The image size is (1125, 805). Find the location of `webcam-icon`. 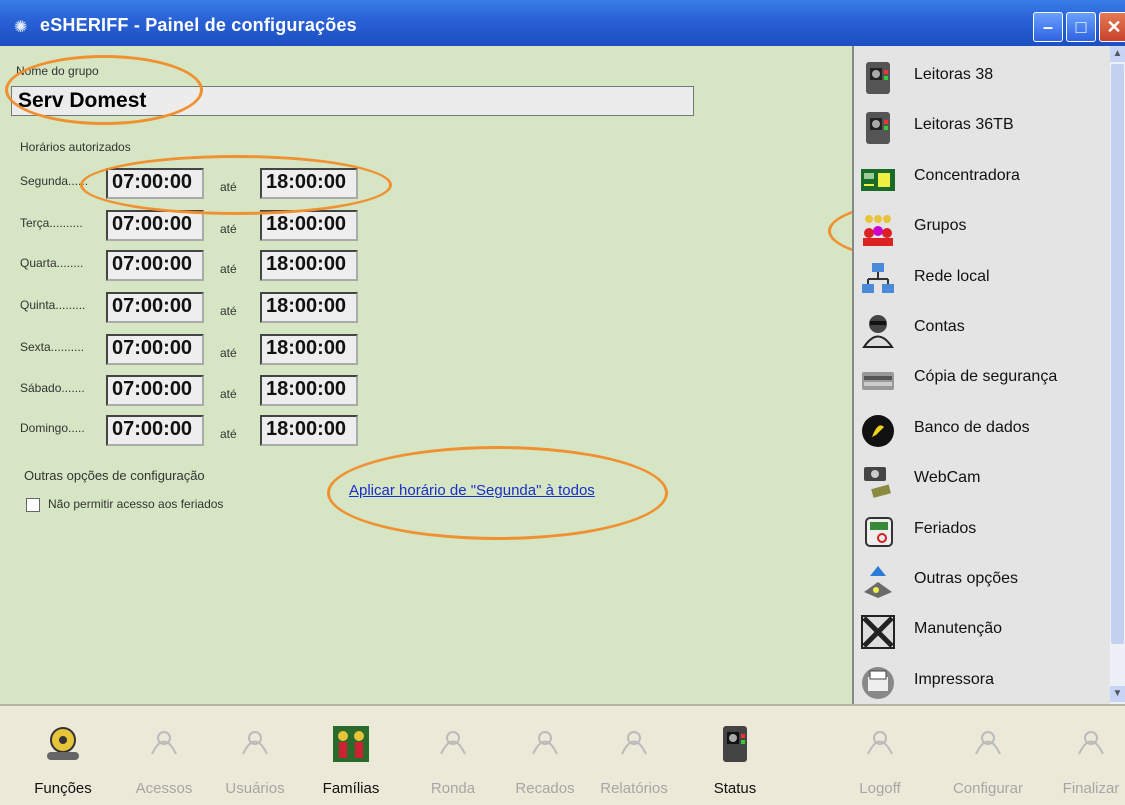

webcam-icon is located at coordinates (878, 481).